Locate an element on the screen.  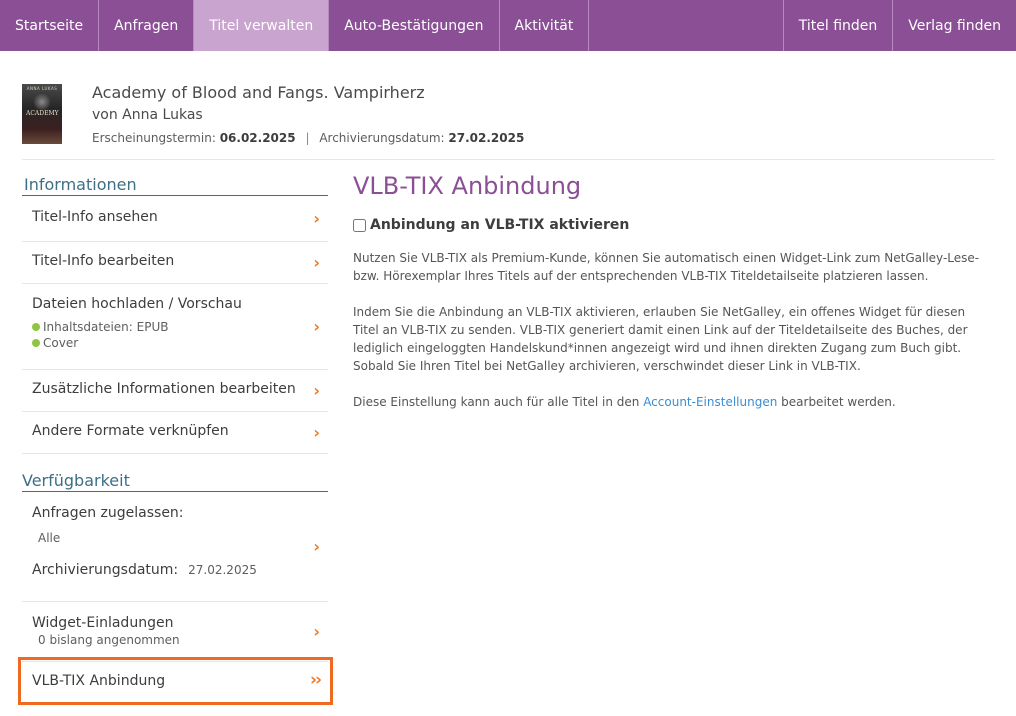
vlb-tix-activation-checkbox is located at coordinates (359, 225).